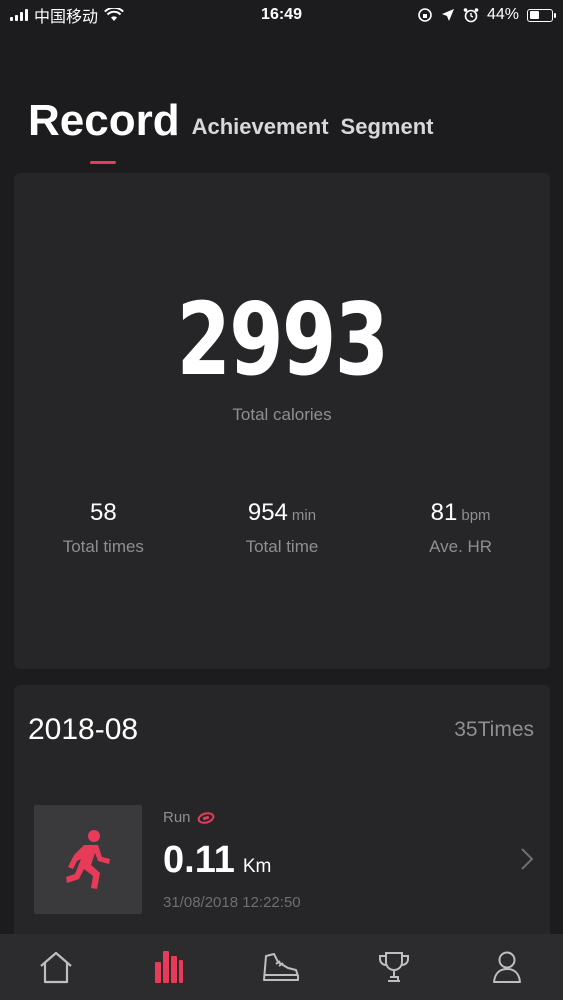 This screenshot has width=563, height=1000. I want to click on alarm-icon, so click(471, 15).